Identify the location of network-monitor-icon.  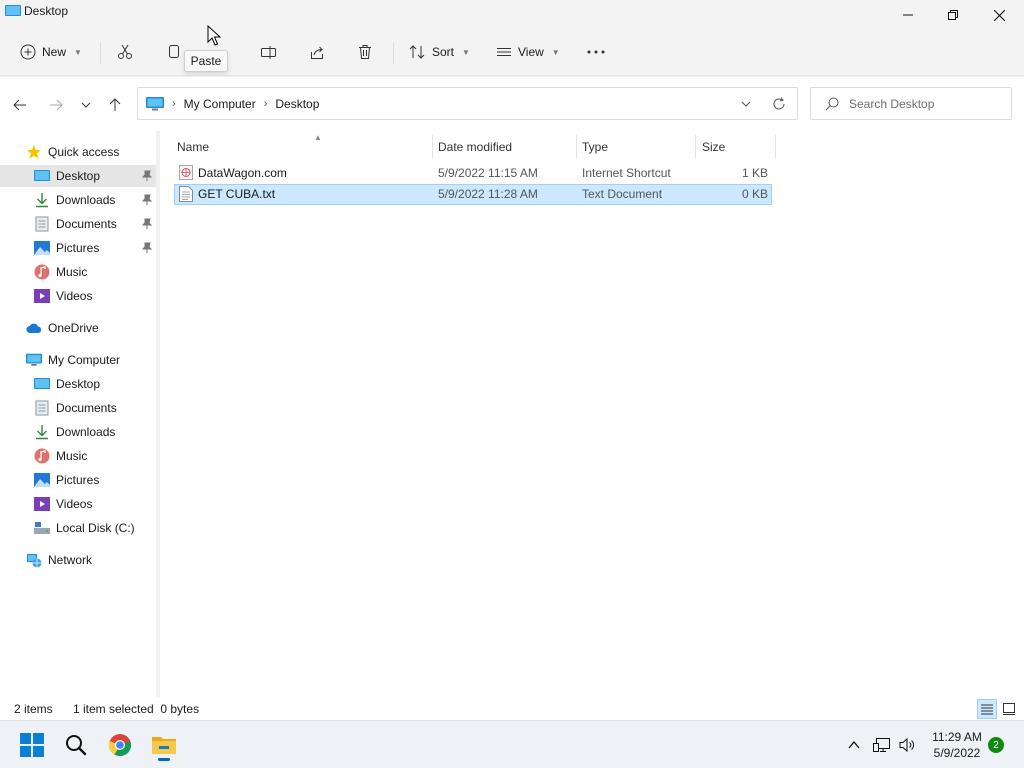
(881, 745).